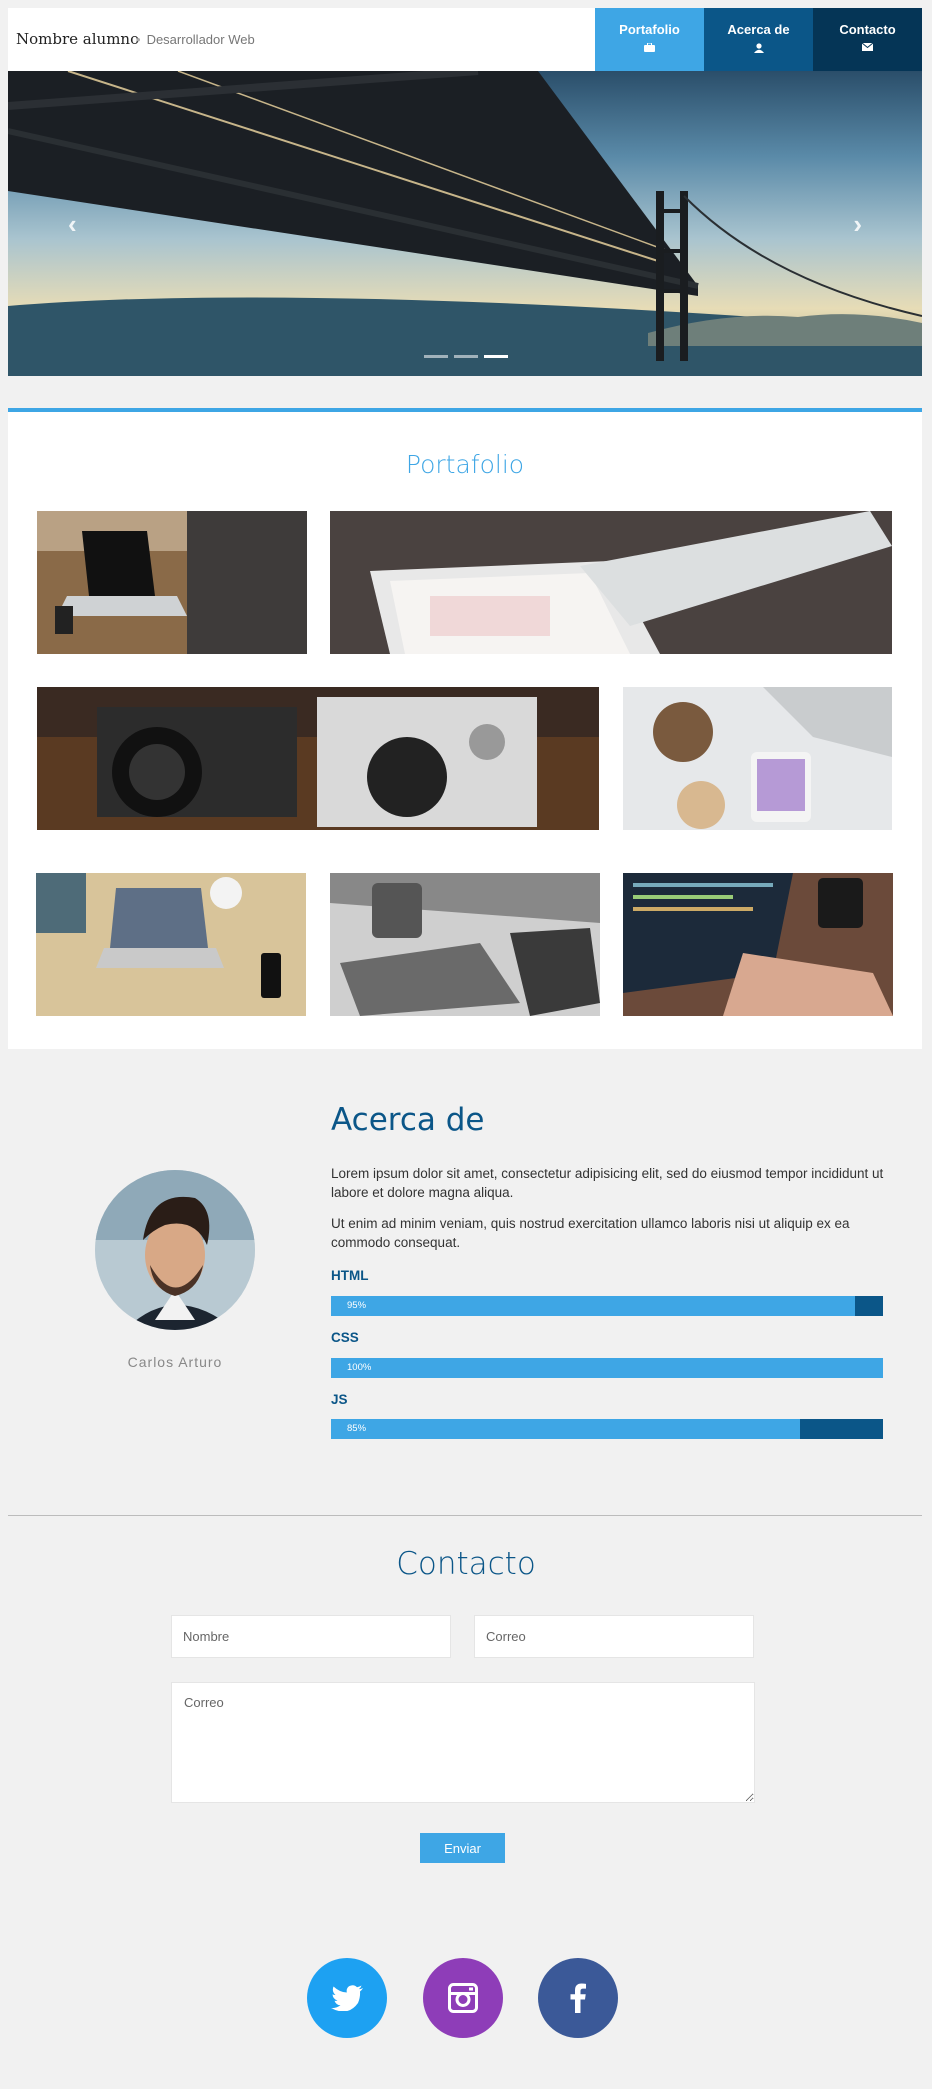  I want to click on skill-label-css: CSS, so click(345, 1337).